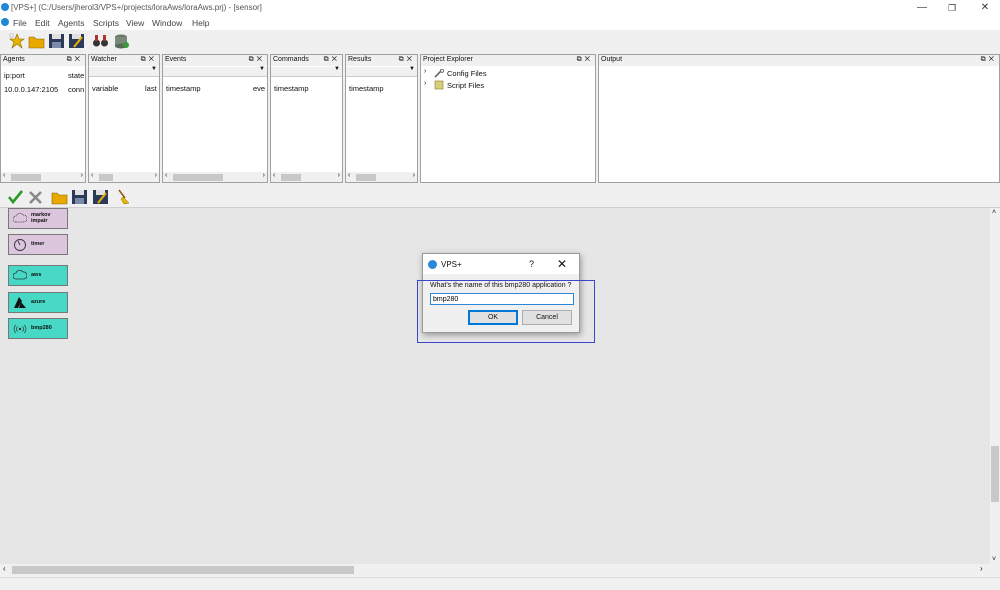  What do you see at coordinates (71, 23) in the screenshot?
I see `menu-agents: Agents` at bounding box center [71, 23].